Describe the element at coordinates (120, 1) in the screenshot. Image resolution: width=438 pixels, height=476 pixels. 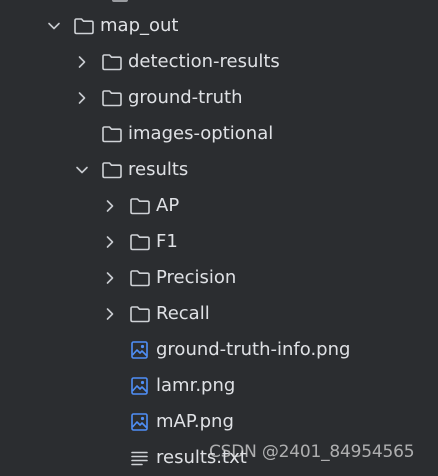
I see `scrolled-row-stub` at that location.